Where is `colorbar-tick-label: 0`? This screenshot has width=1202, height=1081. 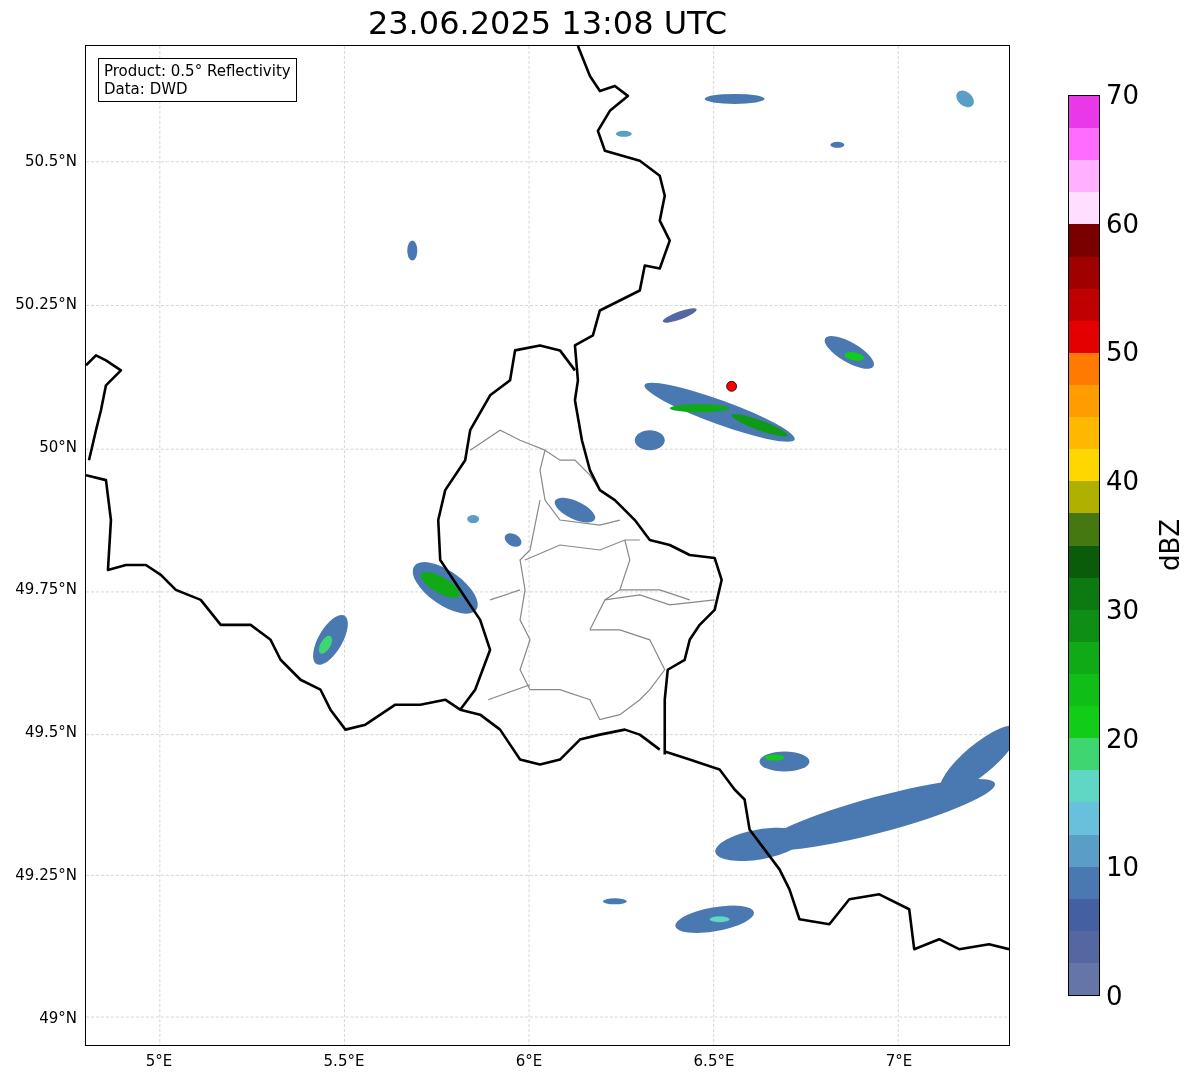
colorbar-tick-label: 0 is located at coordinates (1114, 996).